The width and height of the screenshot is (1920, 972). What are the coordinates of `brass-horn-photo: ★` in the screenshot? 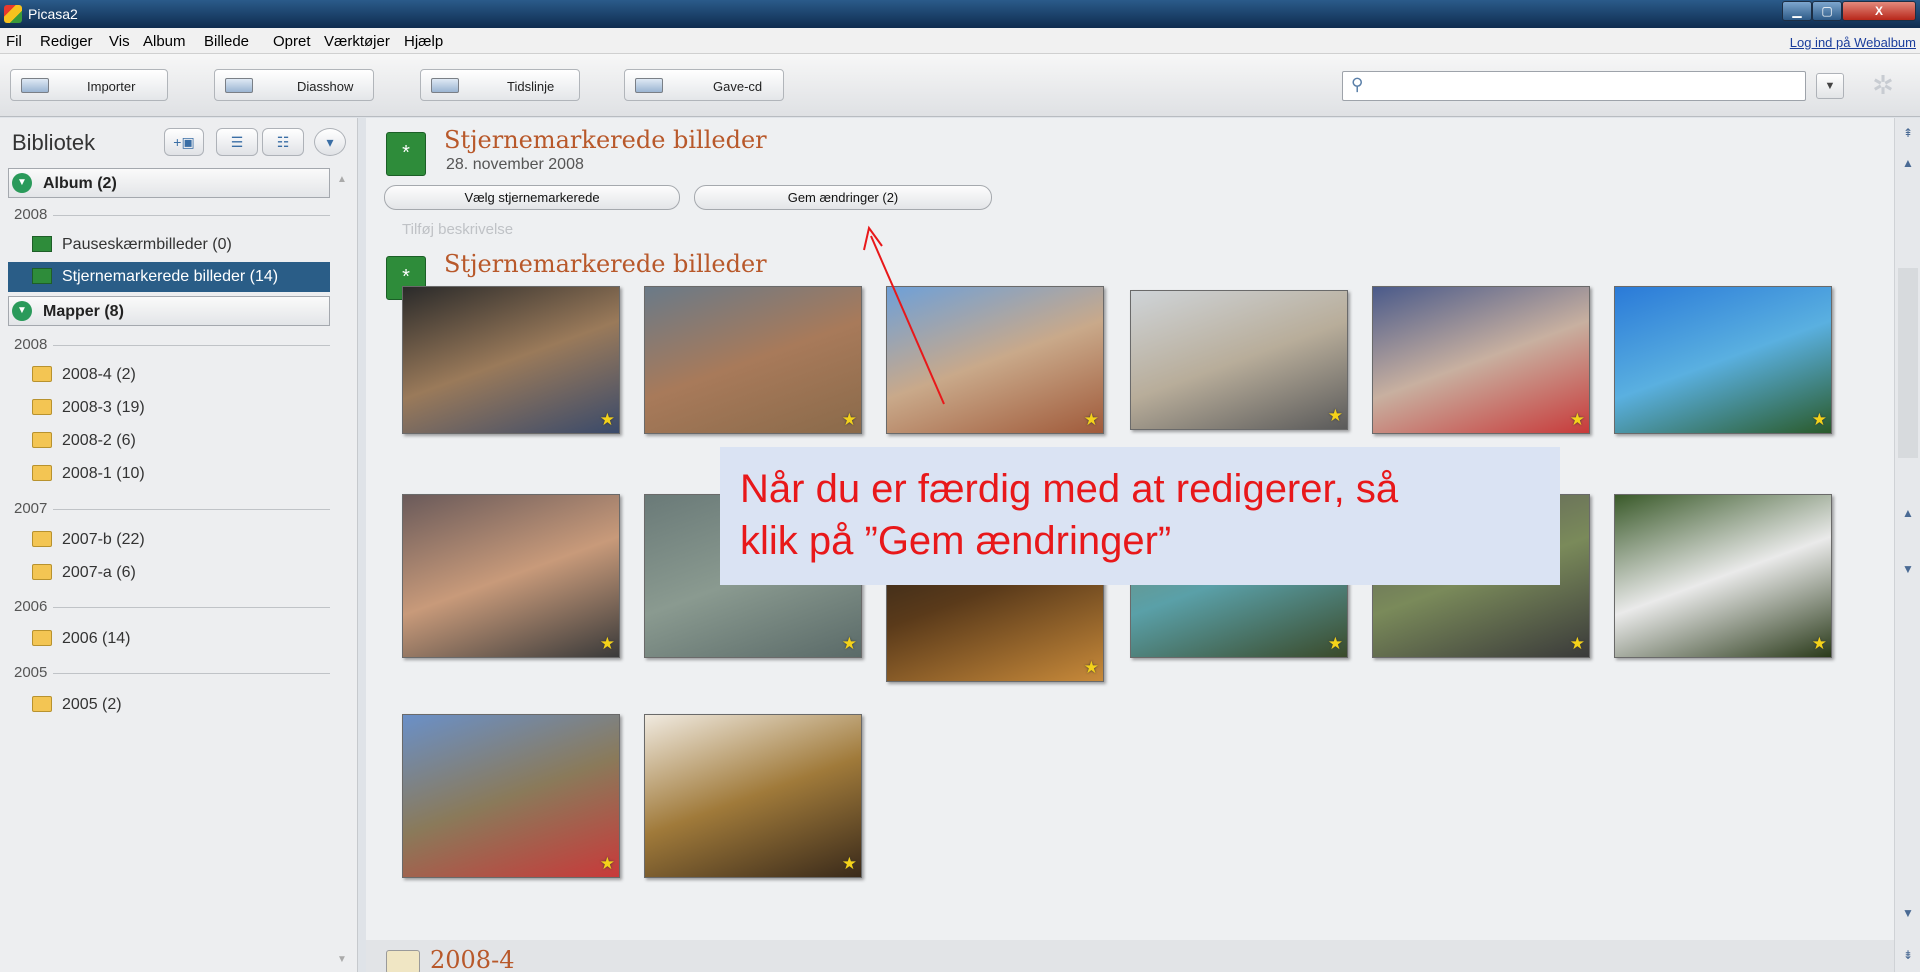 It's located at (753, 796).